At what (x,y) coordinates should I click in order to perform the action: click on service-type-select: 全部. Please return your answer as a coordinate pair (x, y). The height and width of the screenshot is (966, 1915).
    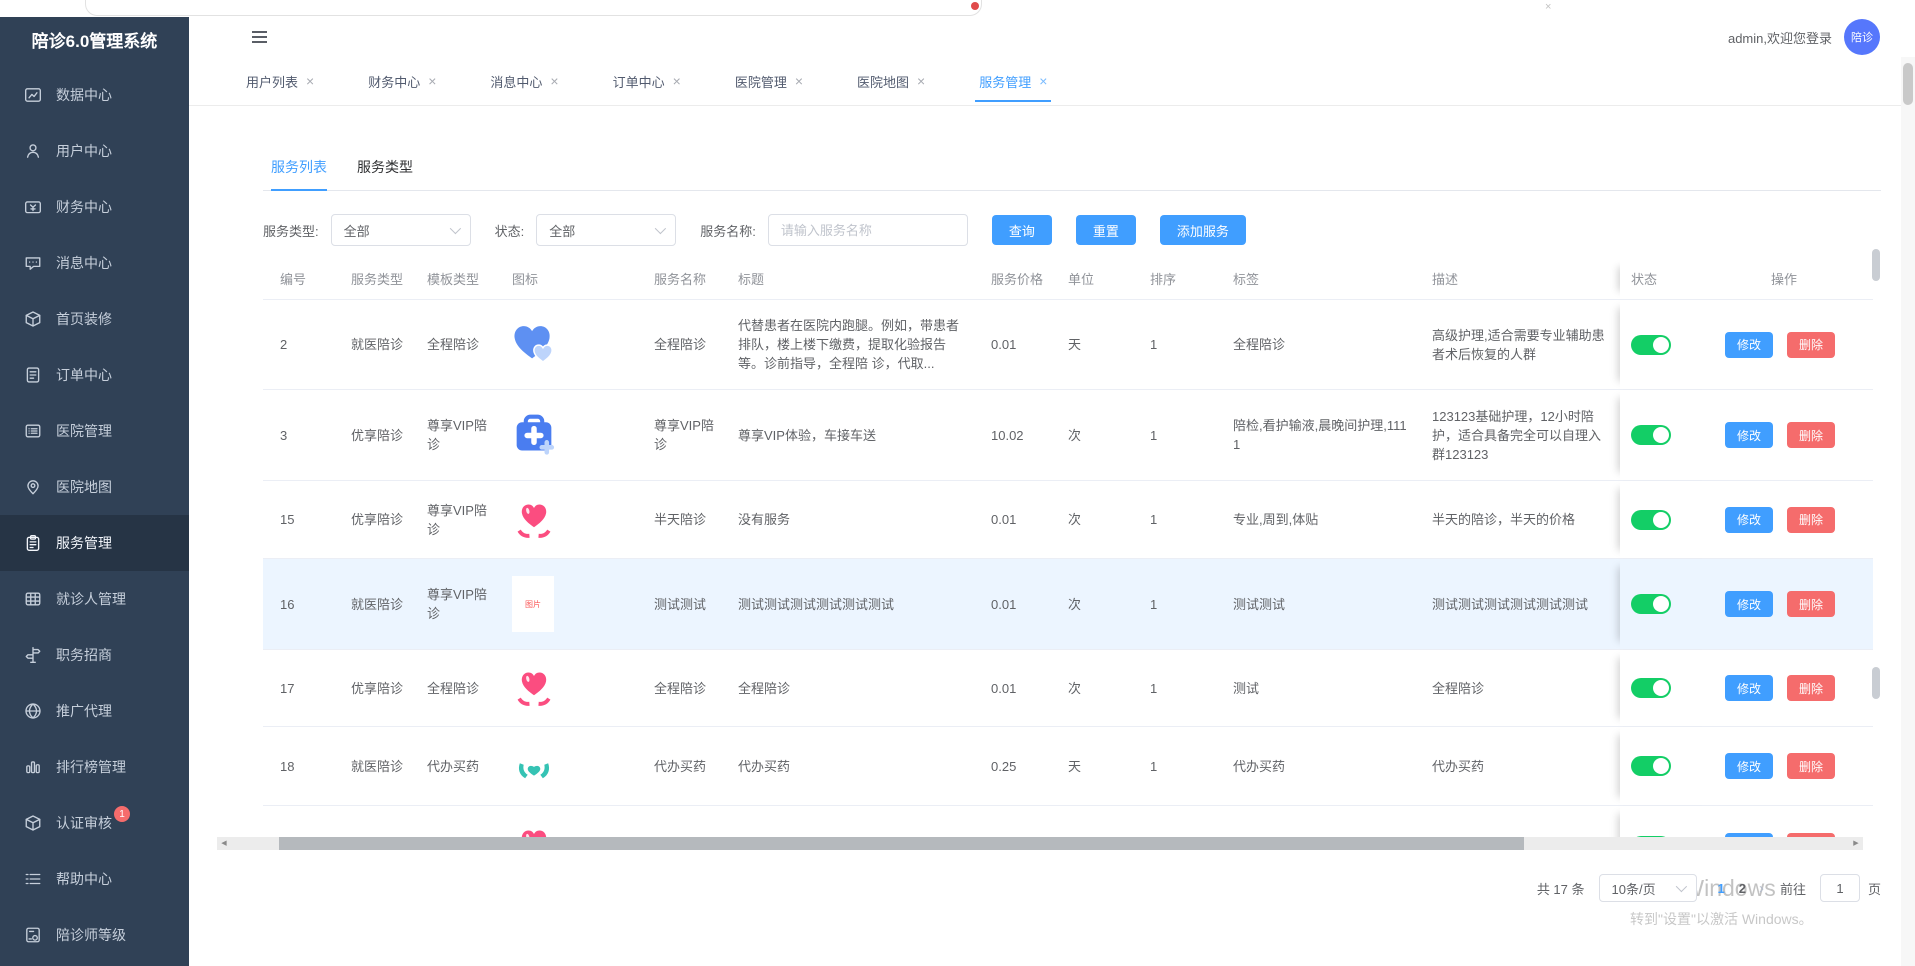
    Looking at the image, I should click on (400, 230).